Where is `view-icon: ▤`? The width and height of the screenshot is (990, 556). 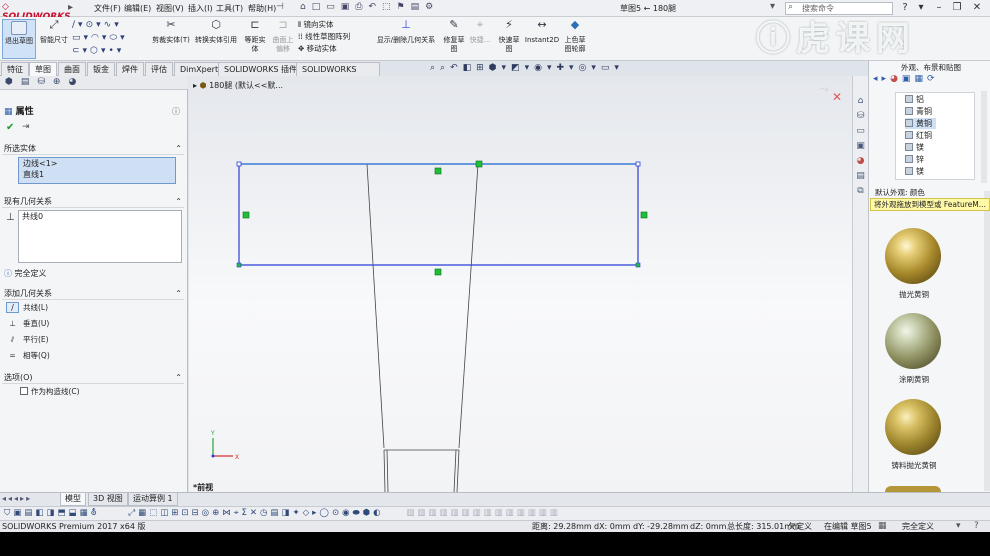
view-icon: ▤ is located at coordinates (29, 513).